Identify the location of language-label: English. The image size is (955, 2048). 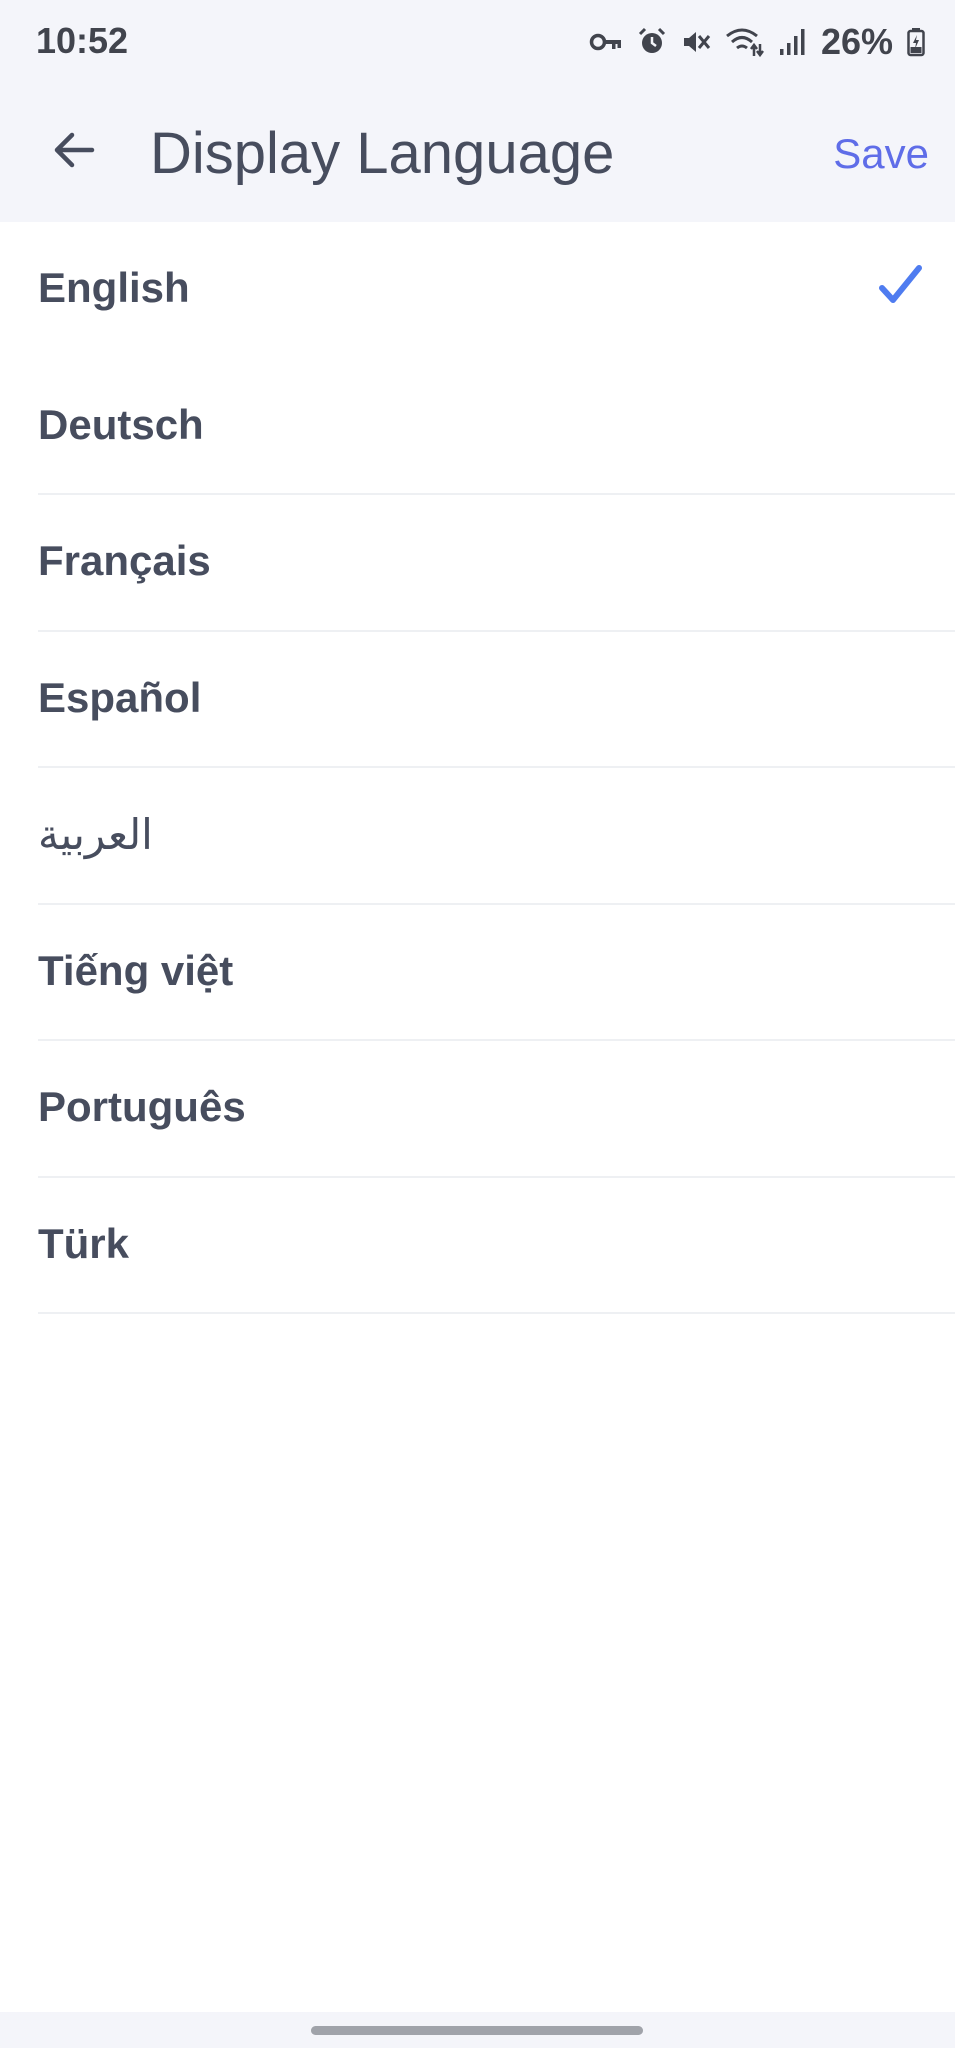
(114, 287).